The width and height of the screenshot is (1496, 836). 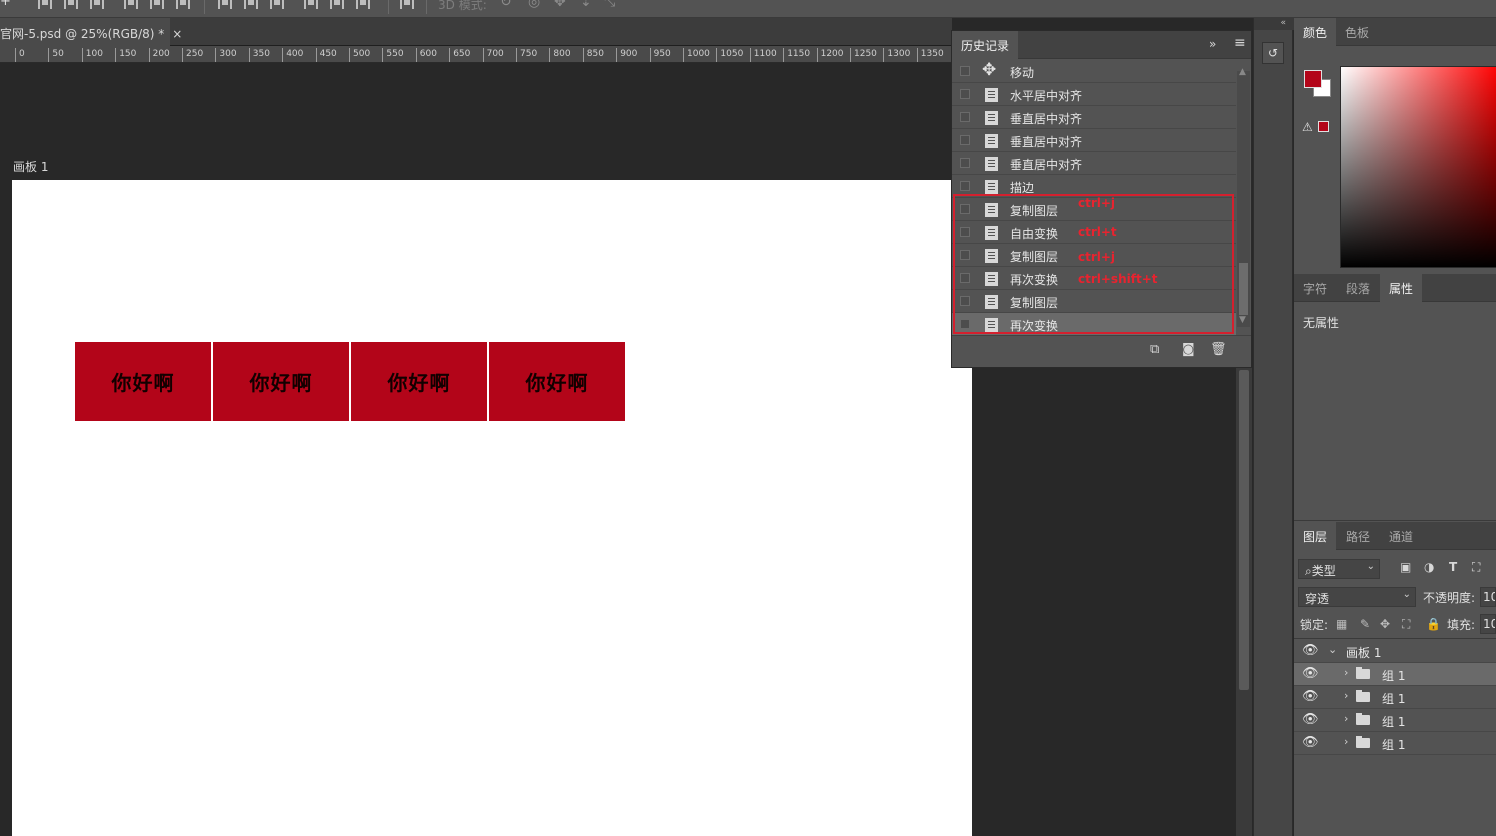 I want to click on align-right-edges-icon, so click(x=97, y=4).